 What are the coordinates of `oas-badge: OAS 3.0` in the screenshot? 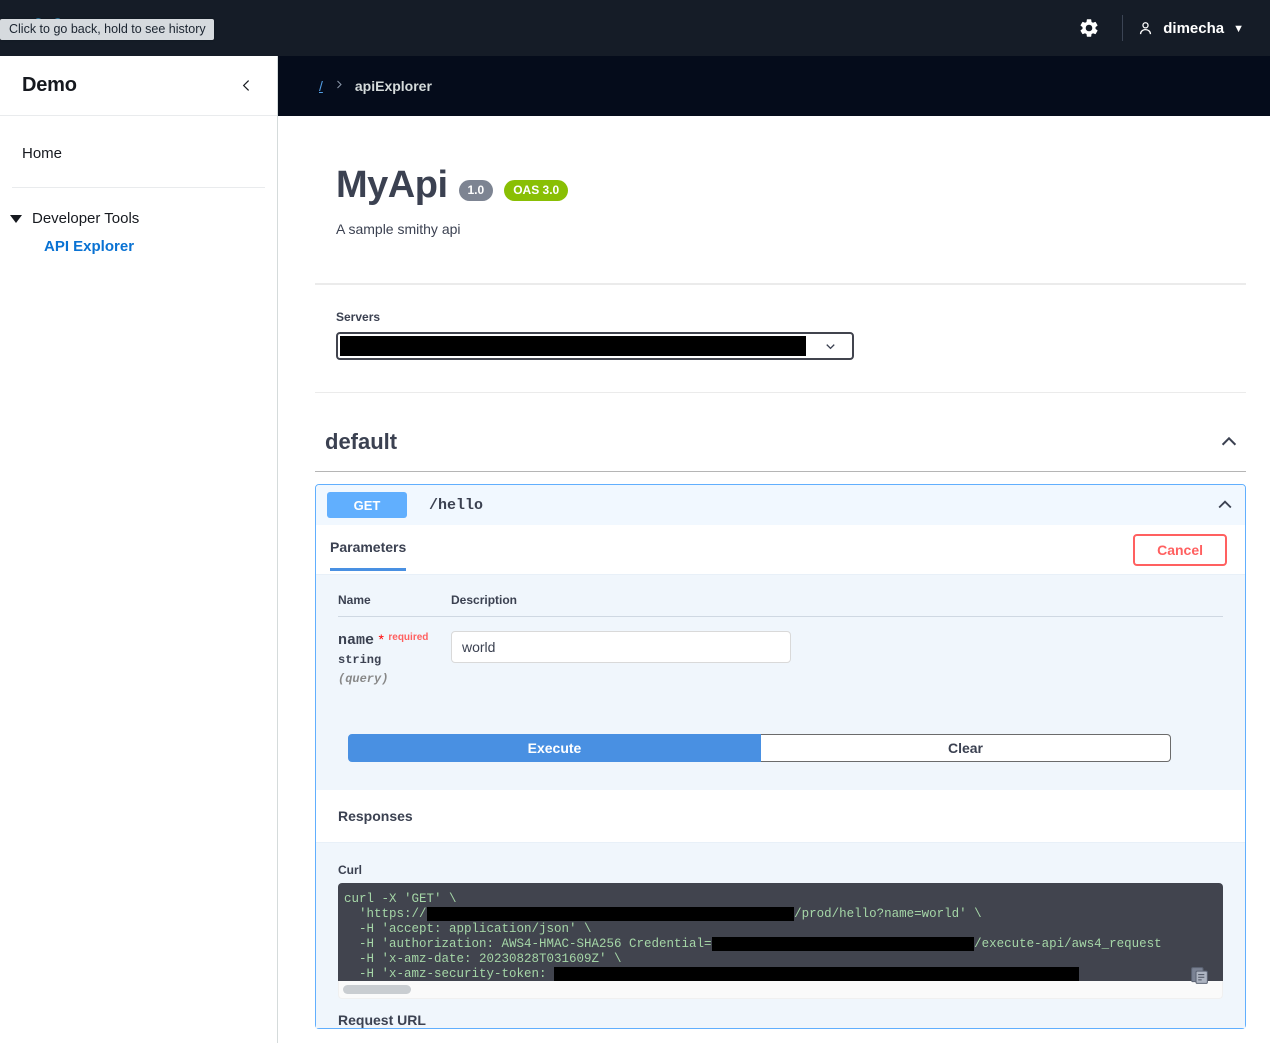 It's located at (536, 190).